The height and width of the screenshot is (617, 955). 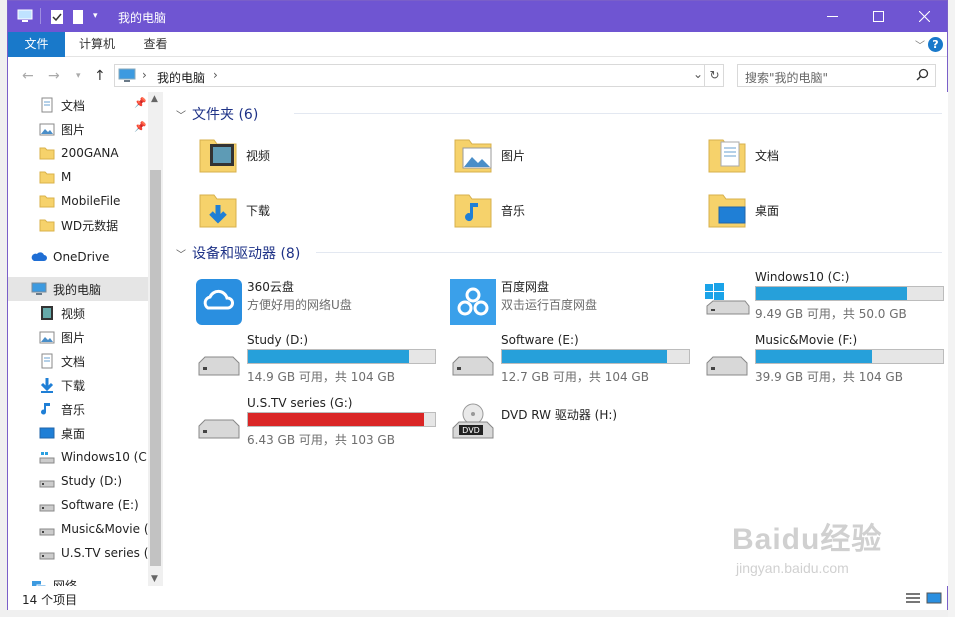 I want to click on folder-item-documents: 文档, so click(x=743, y=155).